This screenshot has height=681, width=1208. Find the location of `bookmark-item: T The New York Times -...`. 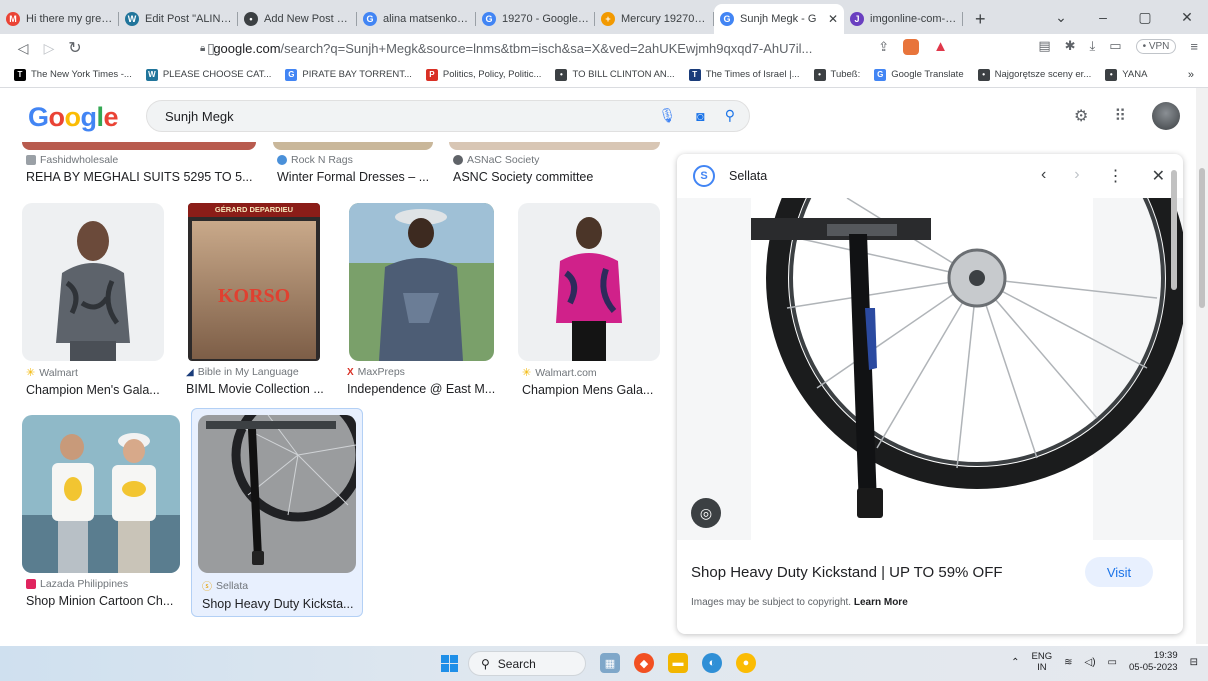

bookmark-item: T The New York Times -... is located at coordinates (73, 74).